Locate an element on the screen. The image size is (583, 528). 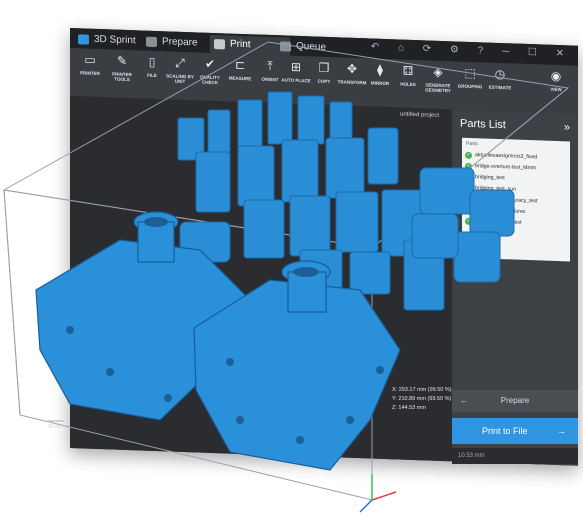
status-bar: 10.53 mm is located at coordinates (515, 456).